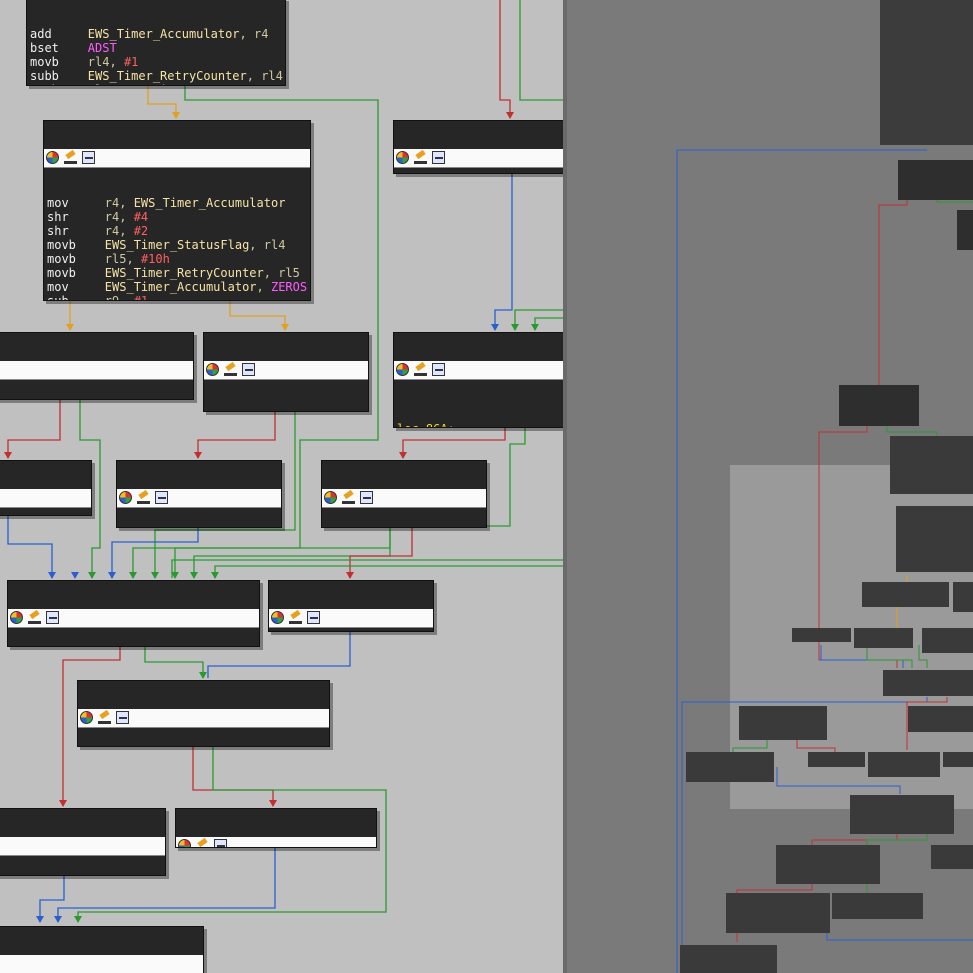  Describe the element at coordinates (276, 828) in the screenshot. I see `code-block: calls 0, KLine_RxByte_ISR` at that location.